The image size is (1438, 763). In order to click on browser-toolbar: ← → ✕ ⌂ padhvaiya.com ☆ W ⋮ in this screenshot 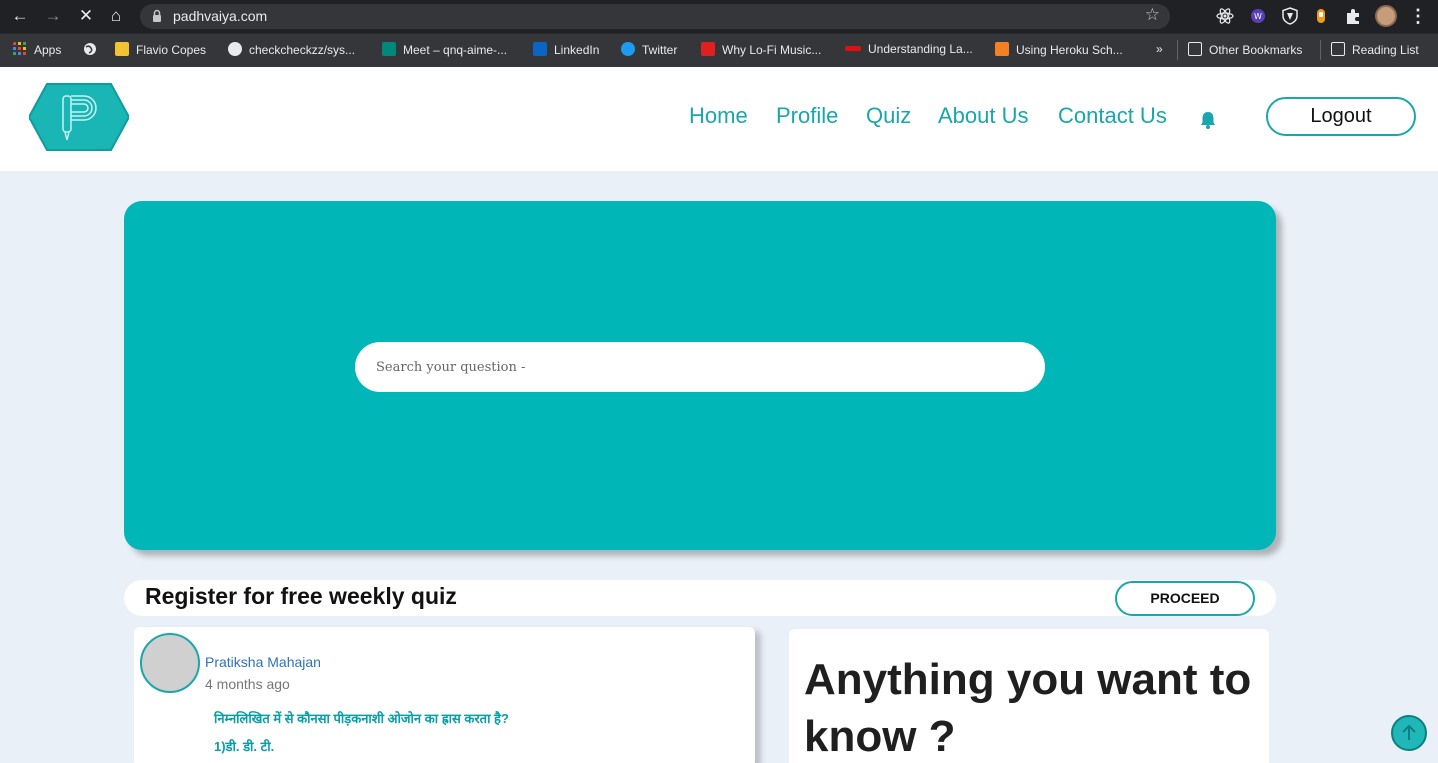, I will do `click(719, 16)`.